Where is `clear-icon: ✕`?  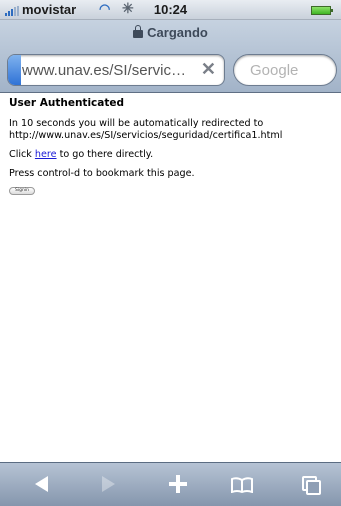 clear-icon: ✕ is located at coordinates (208, 69).